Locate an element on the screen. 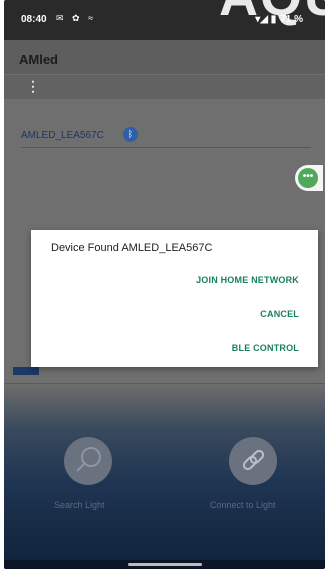 This screenshot has height=569, width=329. dialog-message: Device Found AMLED_LEA567C is located at coordinates (132, 248).